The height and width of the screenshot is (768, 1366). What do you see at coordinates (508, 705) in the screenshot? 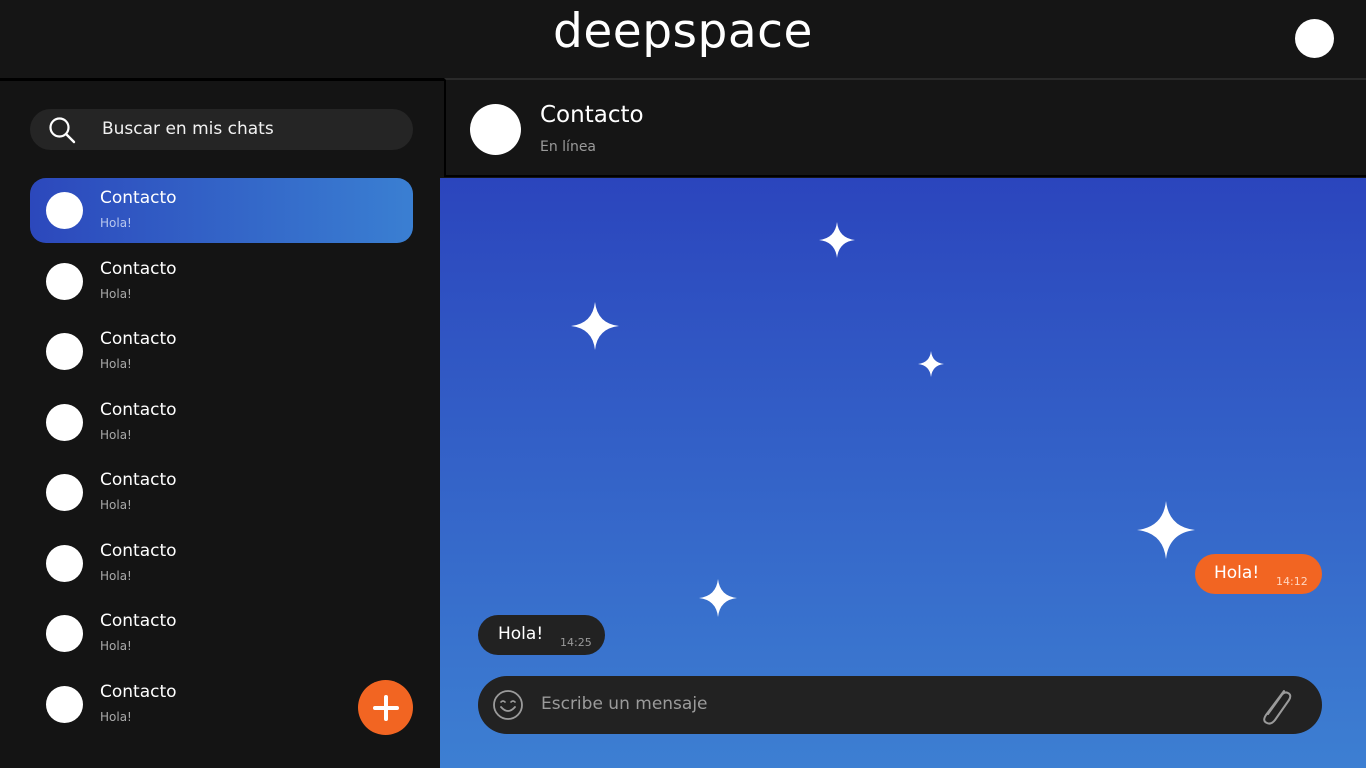
I see `emoji-icon` at bounding box center [508, 705].